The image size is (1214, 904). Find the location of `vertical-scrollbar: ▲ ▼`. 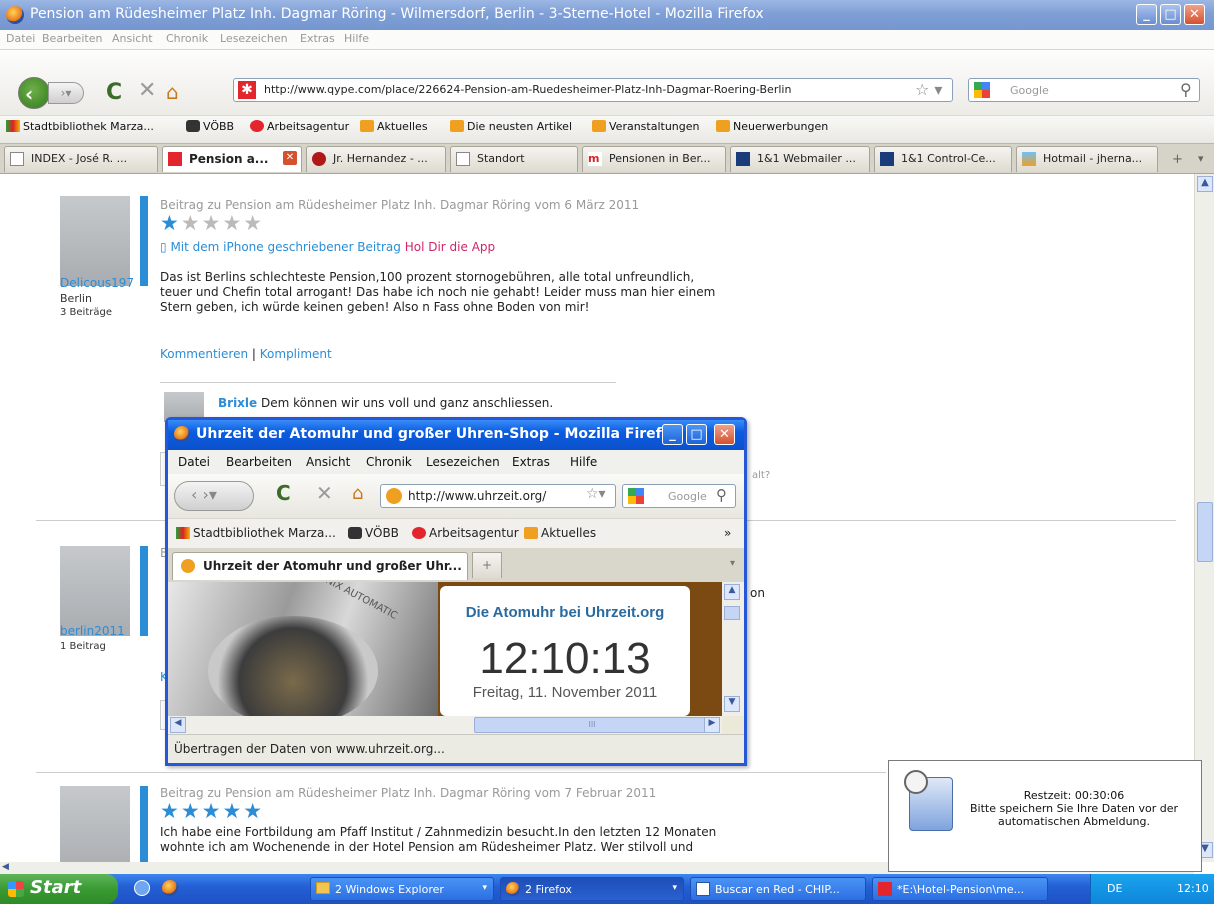

vertical-scrollbar: ▲ ▼ is located at coordinates (1204, 518).